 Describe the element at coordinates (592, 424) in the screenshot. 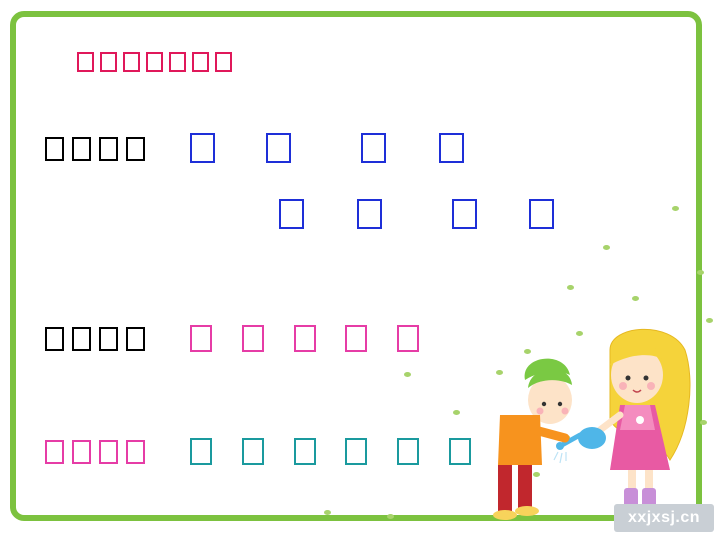

I see `two-children-watering-plant-illustration` at that location.